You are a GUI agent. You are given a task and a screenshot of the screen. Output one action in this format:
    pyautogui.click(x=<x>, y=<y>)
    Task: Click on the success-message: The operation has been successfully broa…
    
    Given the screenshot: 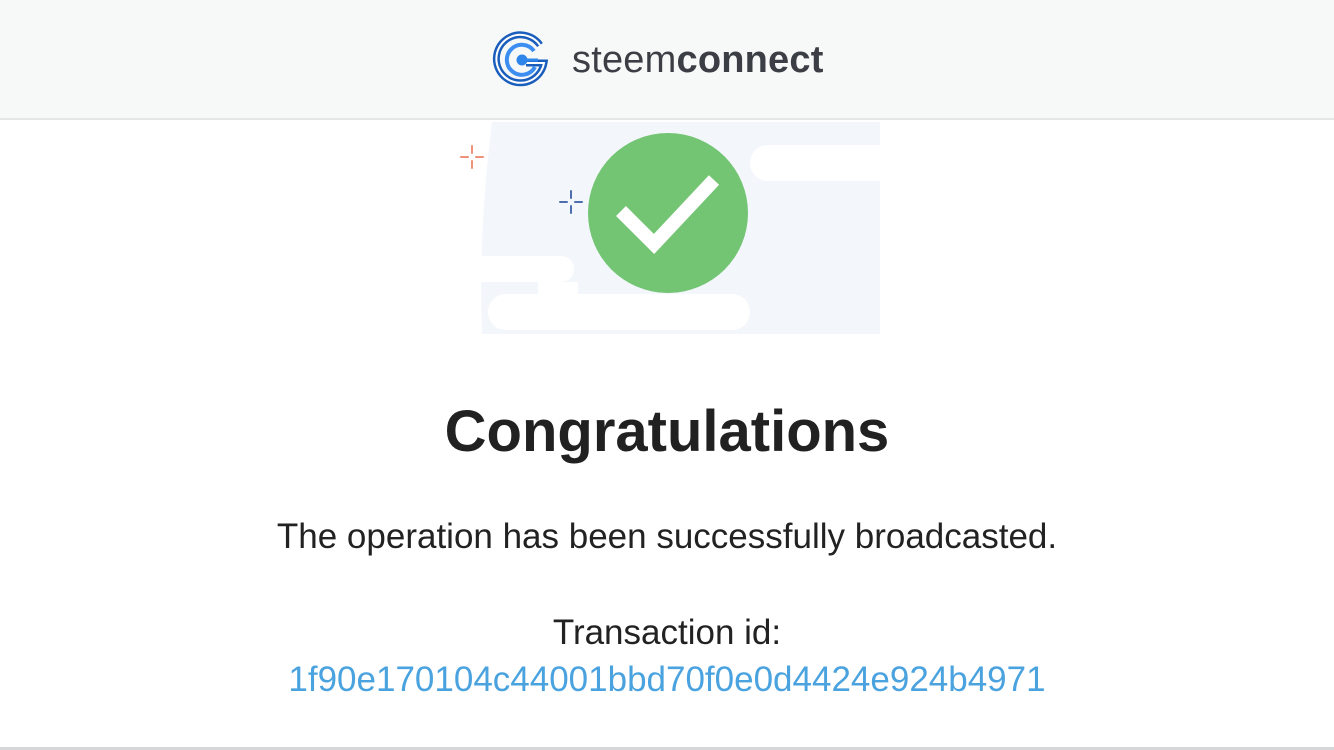 What is the action you would take?
    pyautogui.click(x=667, y=536)
    